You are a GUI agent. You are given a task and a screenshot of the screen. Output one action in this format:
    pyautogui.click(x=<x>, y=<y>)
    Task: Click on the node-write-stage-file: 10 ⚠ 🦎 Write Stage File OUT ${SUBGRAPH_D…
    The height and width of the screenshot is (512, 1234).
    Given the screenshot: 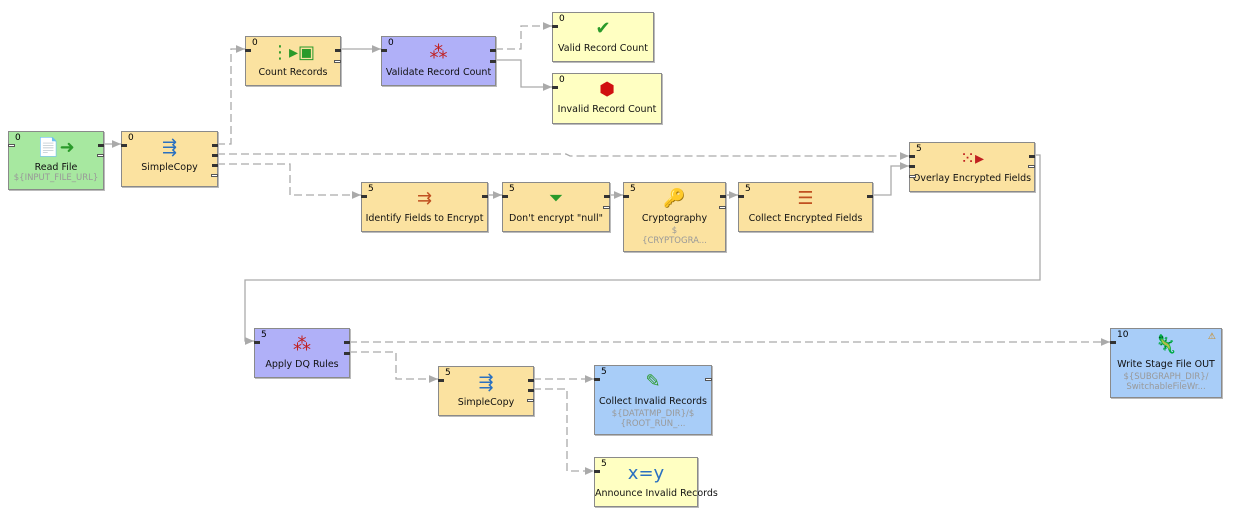 What is the action you would take?
    pyautogui.click(x=1166, y=363)
    